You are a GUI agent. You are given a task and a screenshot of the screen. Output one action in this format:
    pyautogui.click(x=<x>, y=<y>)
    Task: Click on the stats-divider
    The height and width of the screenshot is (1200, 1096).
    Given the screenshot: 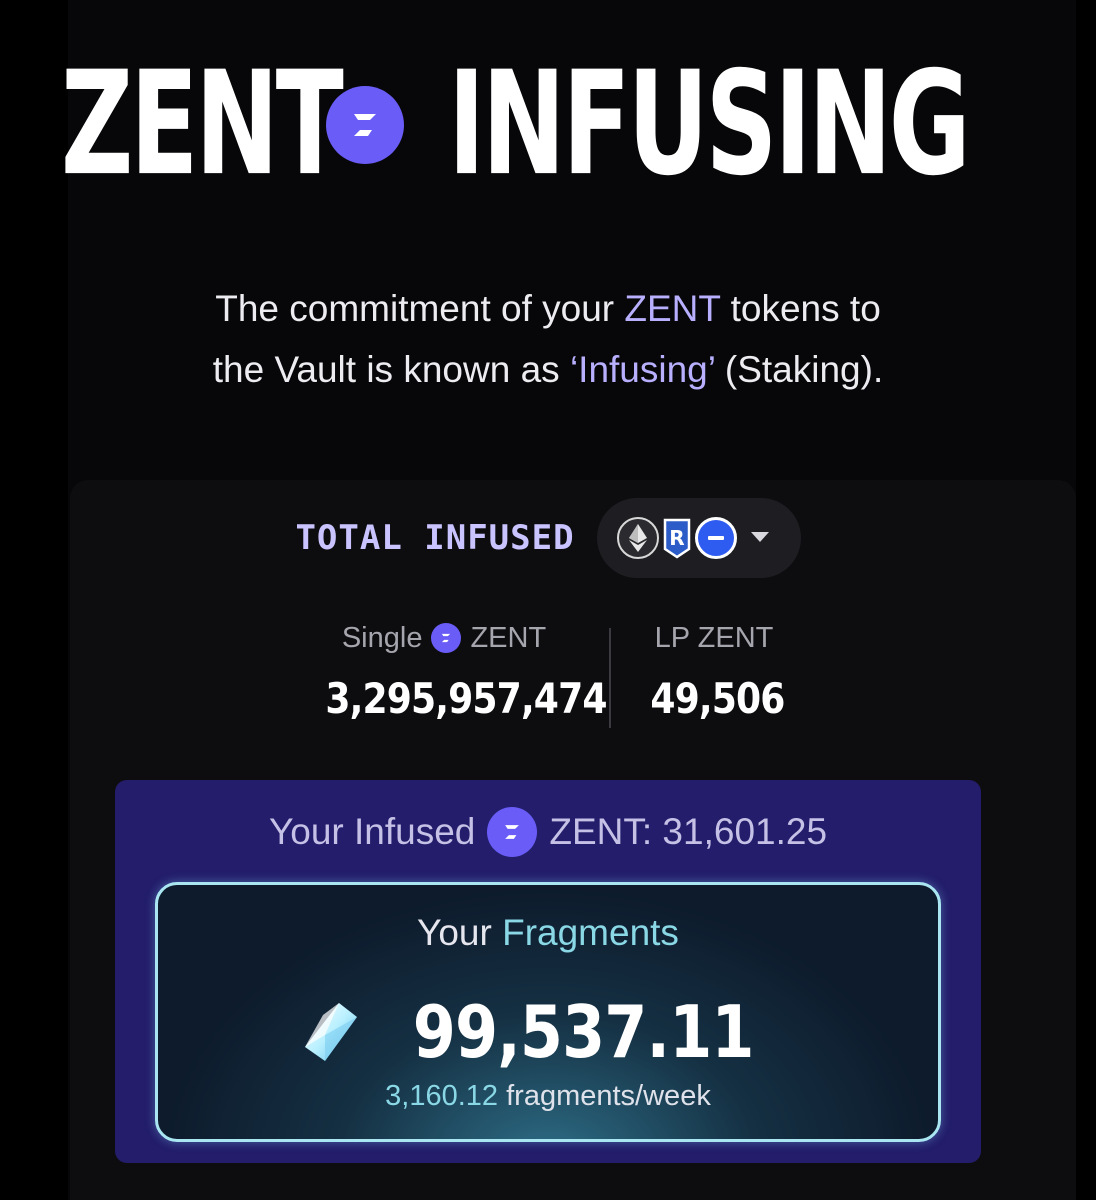 What is the action you would take?
    pyautogui.click(x=610, y=678)
    